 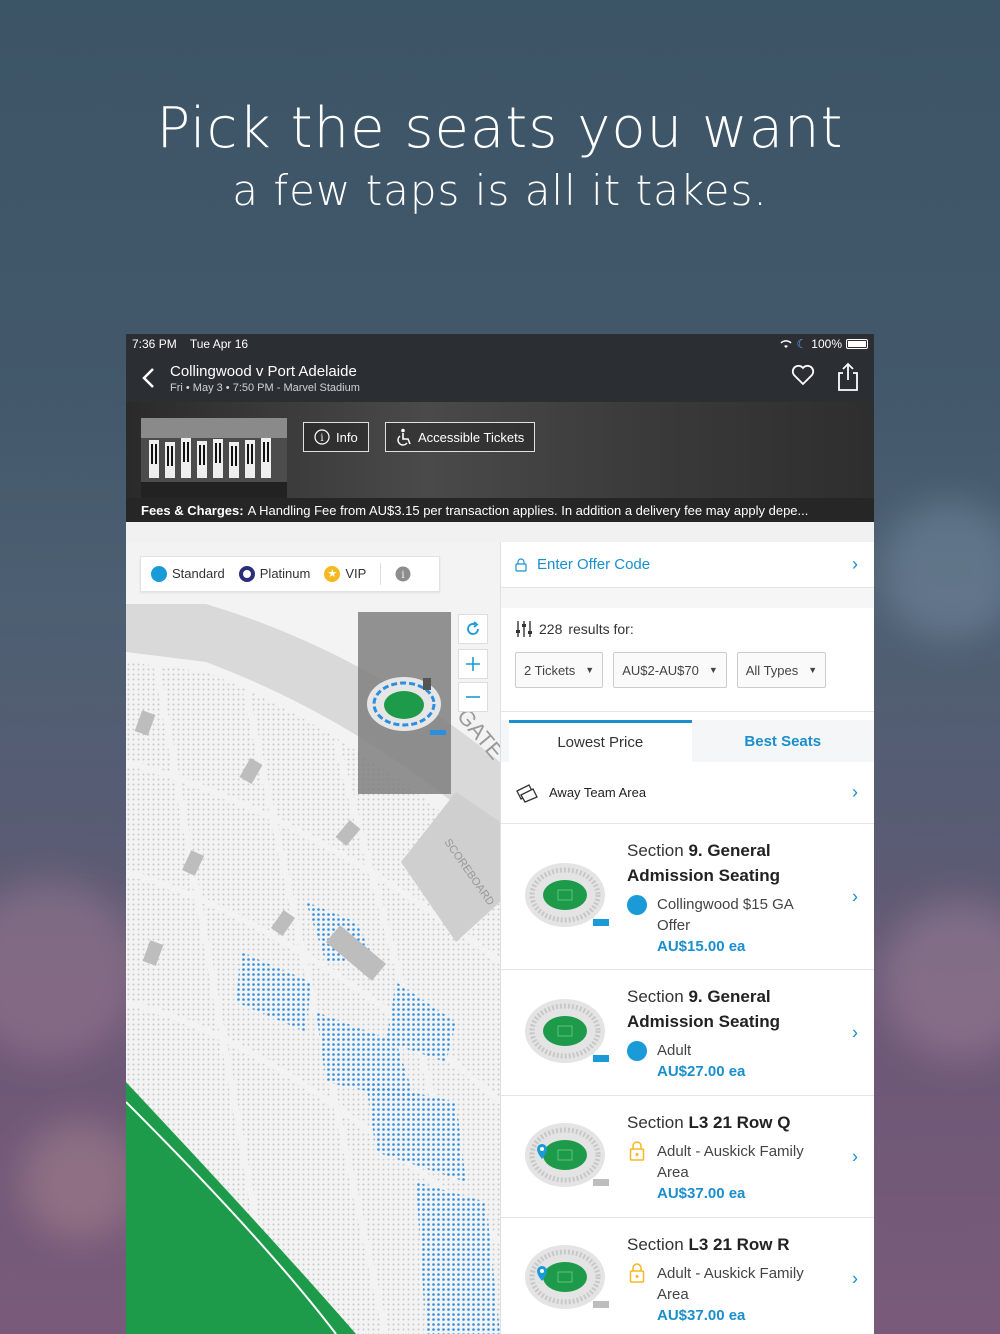 I want to click on status-date: Tue Apr 16, so click(x=219, y=344).